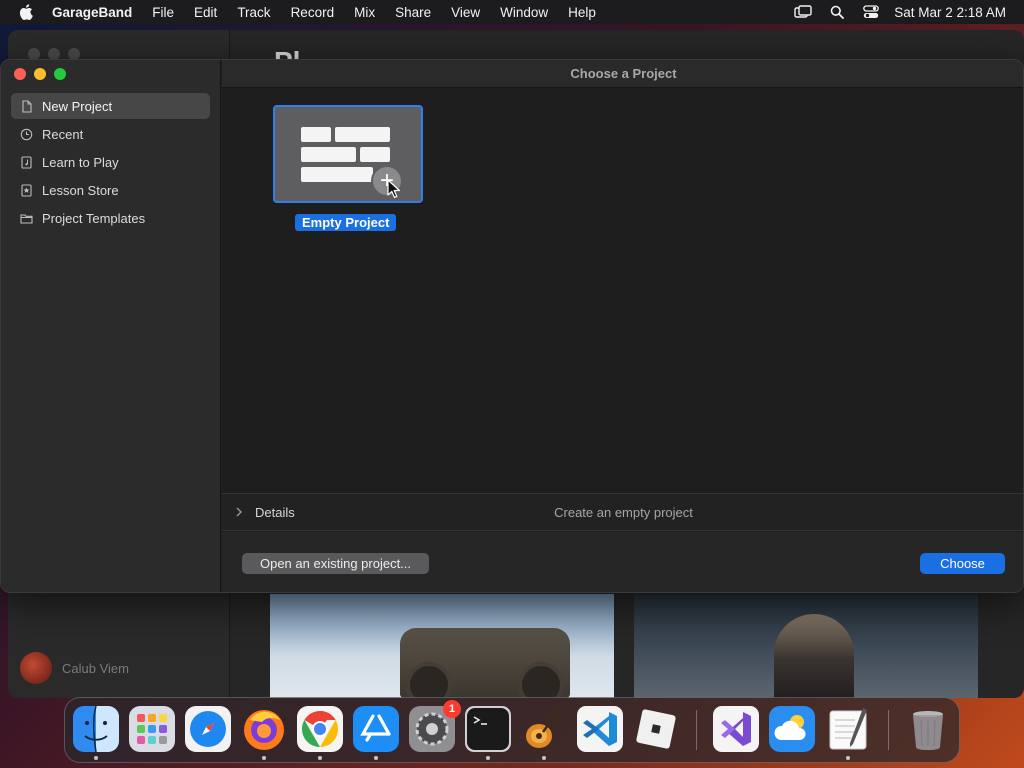 The height and width of the screenshot is (768, 1024). What do you see at coordinates (77, 106) in the screenshot?
I see `sidebar-item-label: New Project` at bounding box center [77, 106].